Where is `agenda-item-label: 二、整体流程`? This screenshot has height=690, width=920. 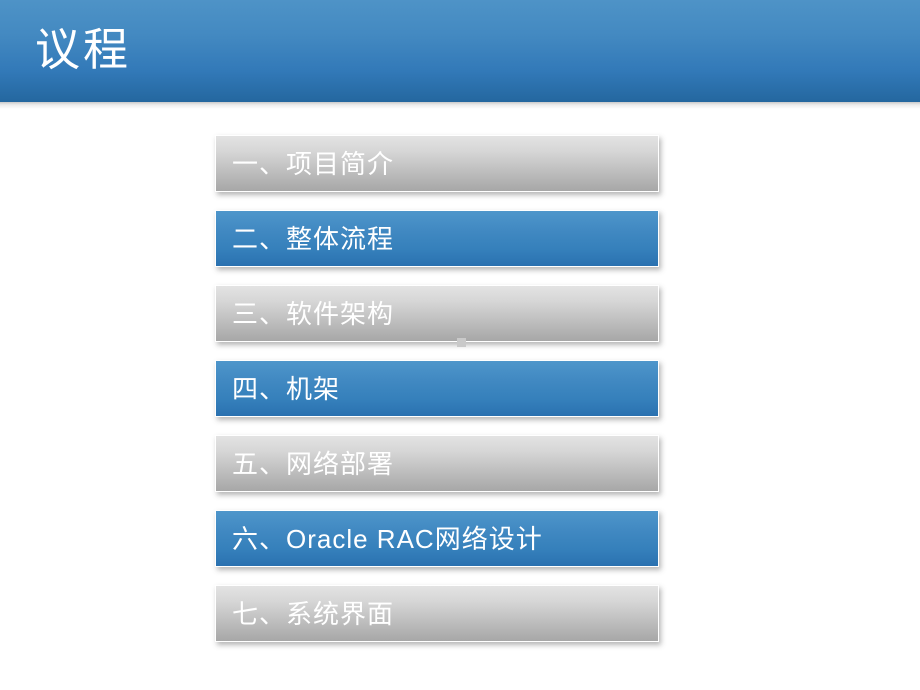 agenda-item-label: 二、整体流程 is located at coordinates (313, 238).